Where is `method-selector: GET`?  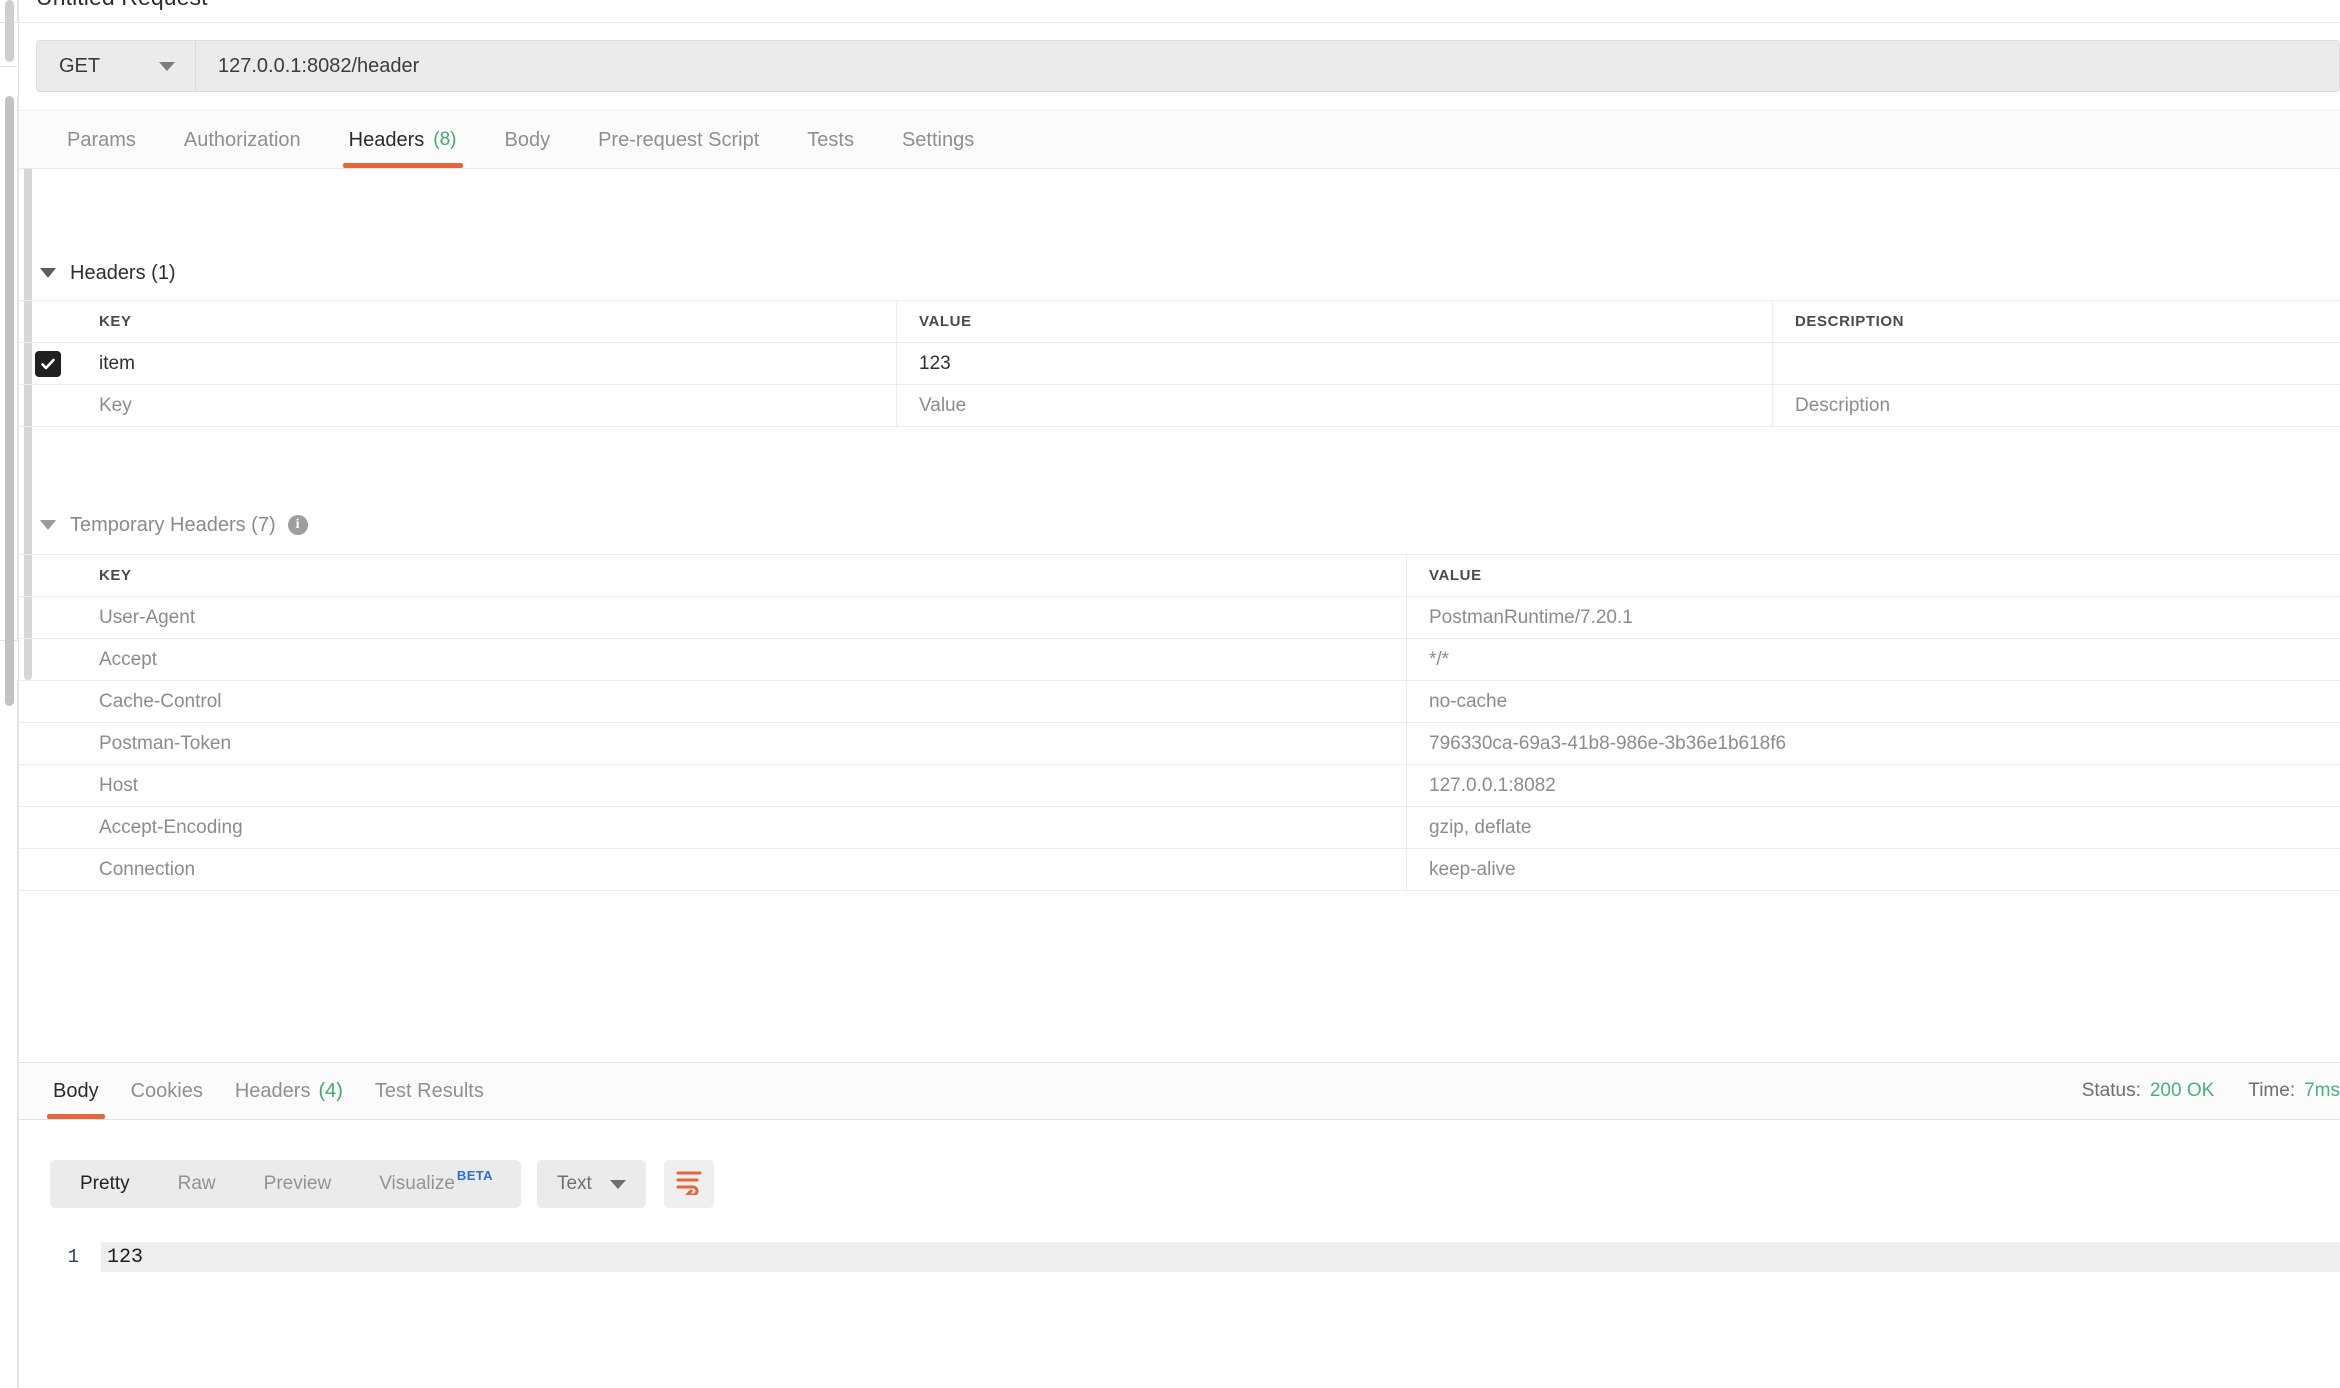
method-selector: GET is located at coordinates (116, 66).